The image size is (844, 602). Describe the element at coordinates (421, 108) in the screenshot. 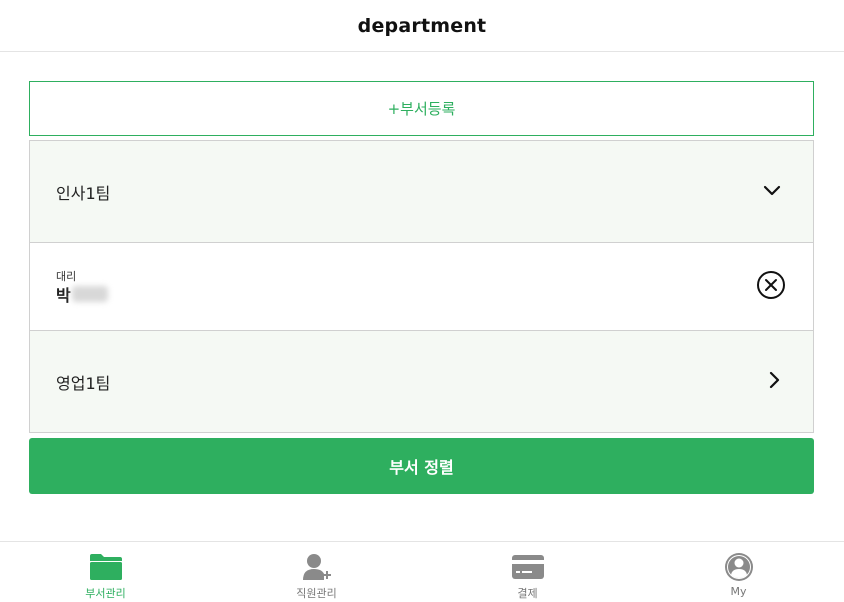

I see `add-department-button: +부서등록` at that location.